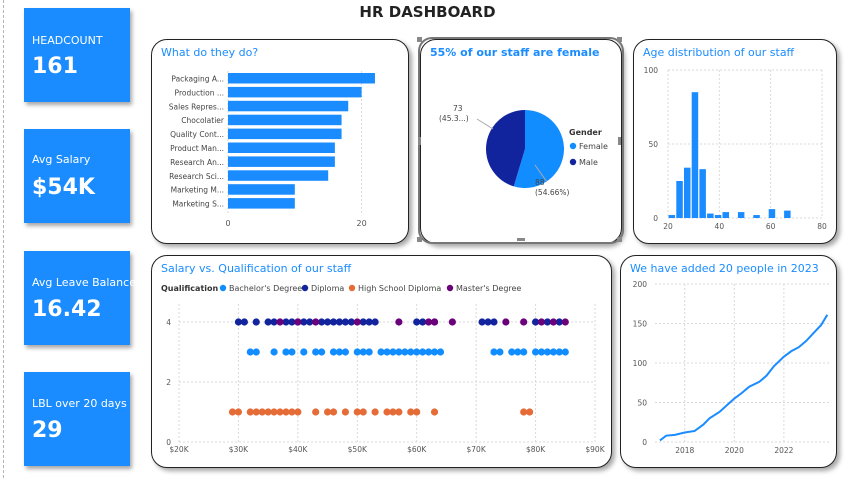  I want to click on growth-x-tick: 2022, so click(783, 450).